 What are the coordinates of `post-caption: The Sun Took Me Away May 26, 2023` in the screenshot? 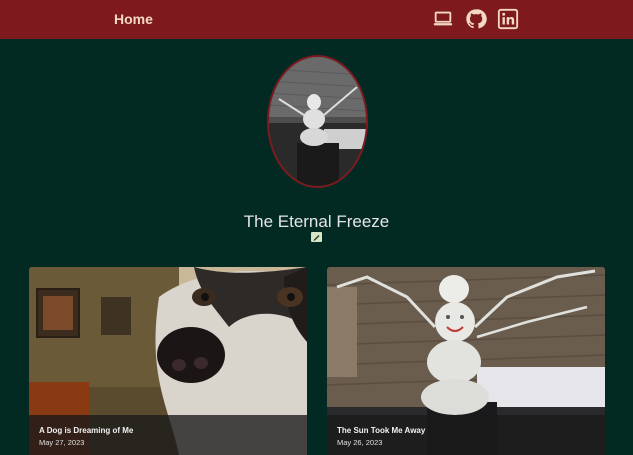 It's located at (466, 435).